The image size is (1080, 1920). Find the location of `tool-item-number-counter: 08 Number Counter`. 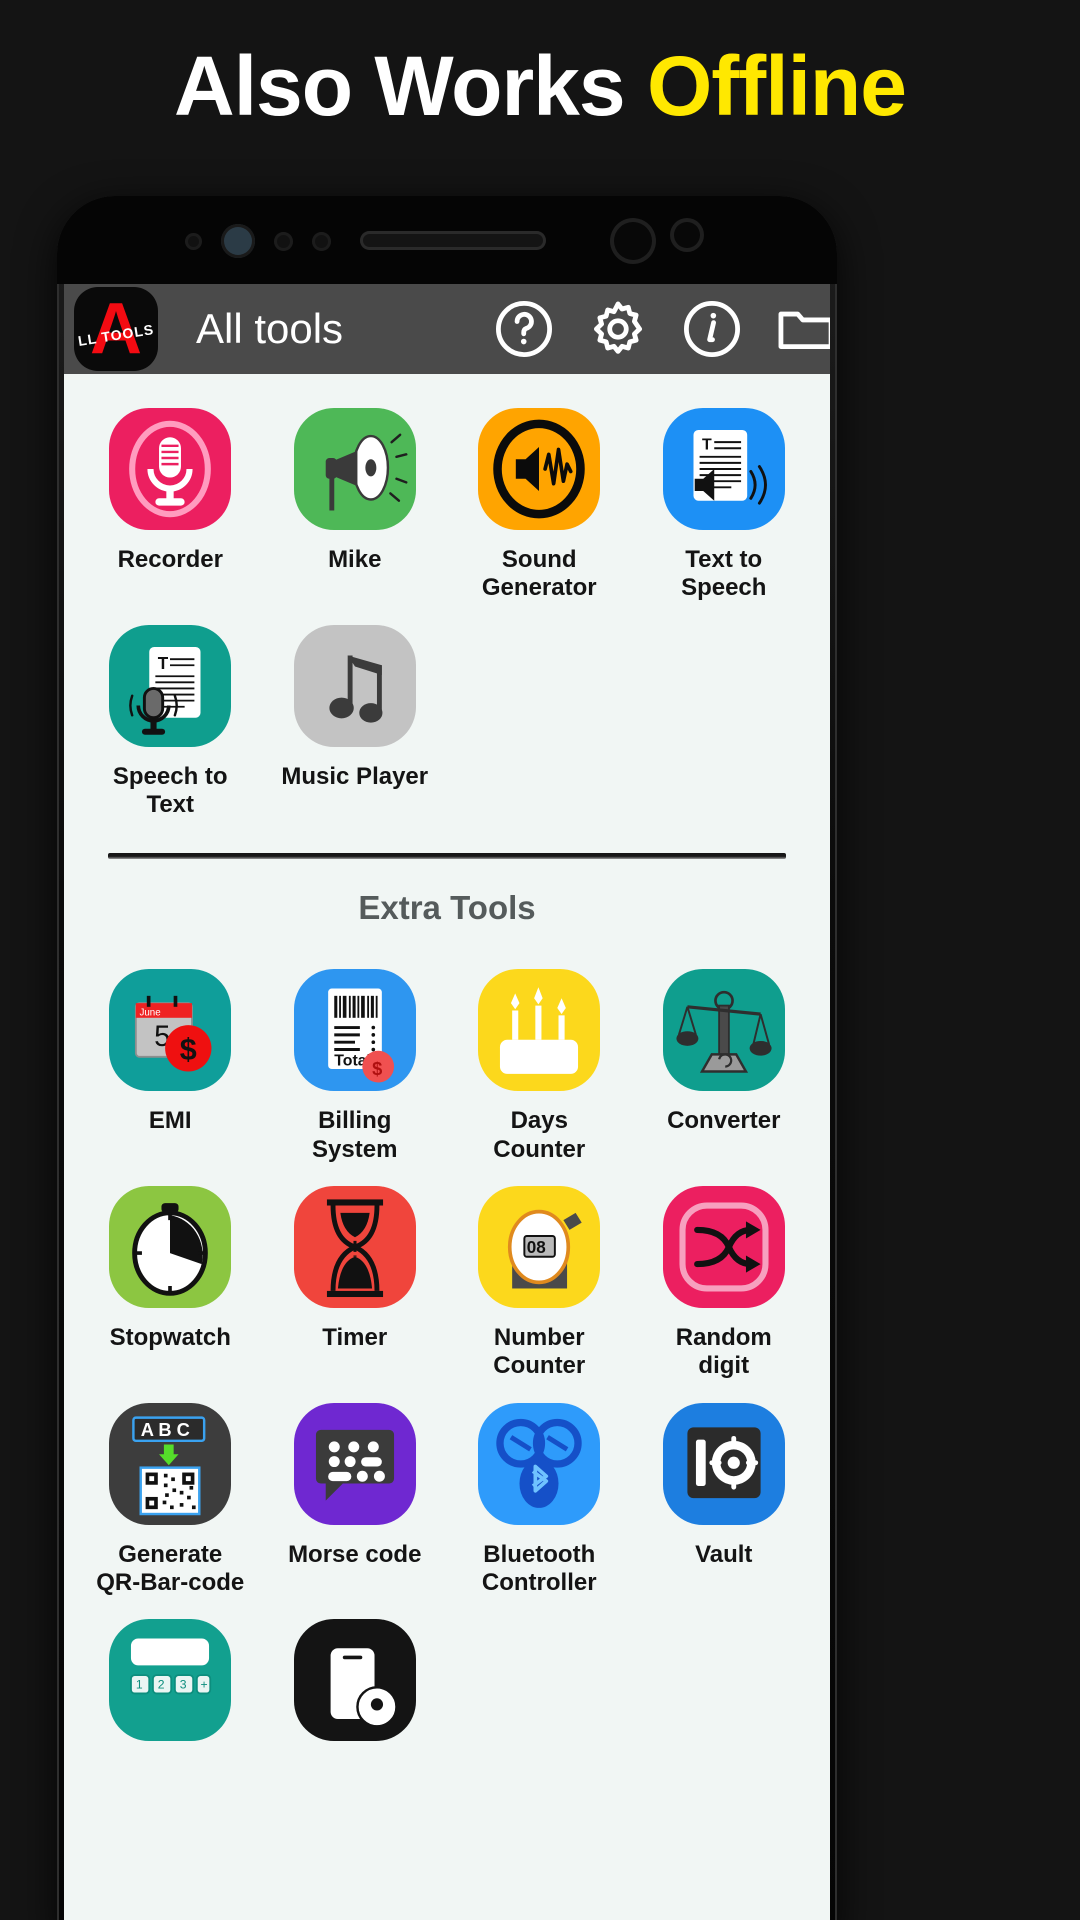

tool-item-number-counter: 08 Number Counter is located at coordinates (539, 1275).